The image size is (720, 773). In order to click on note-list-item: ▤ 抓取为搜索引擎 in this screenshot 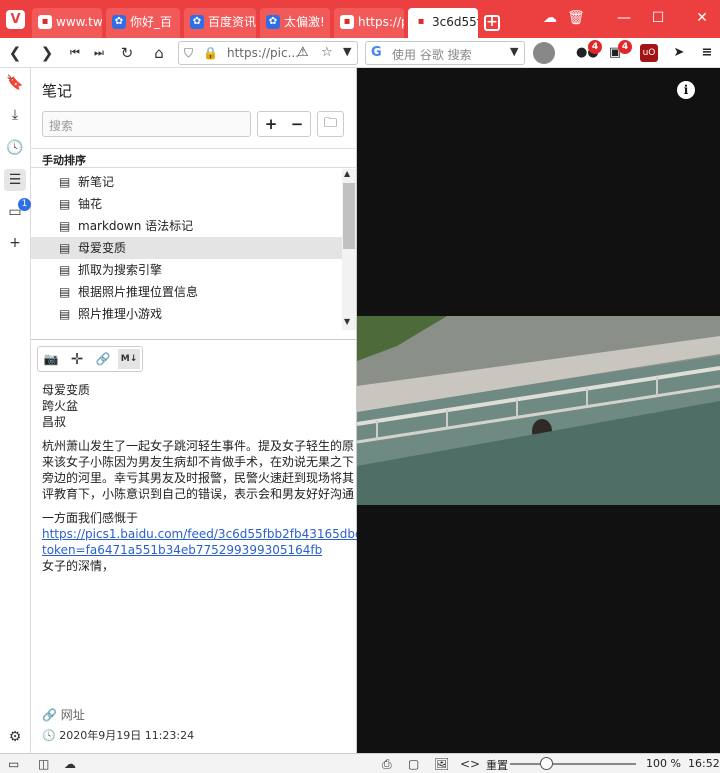, I will do `click(186, 270)`.